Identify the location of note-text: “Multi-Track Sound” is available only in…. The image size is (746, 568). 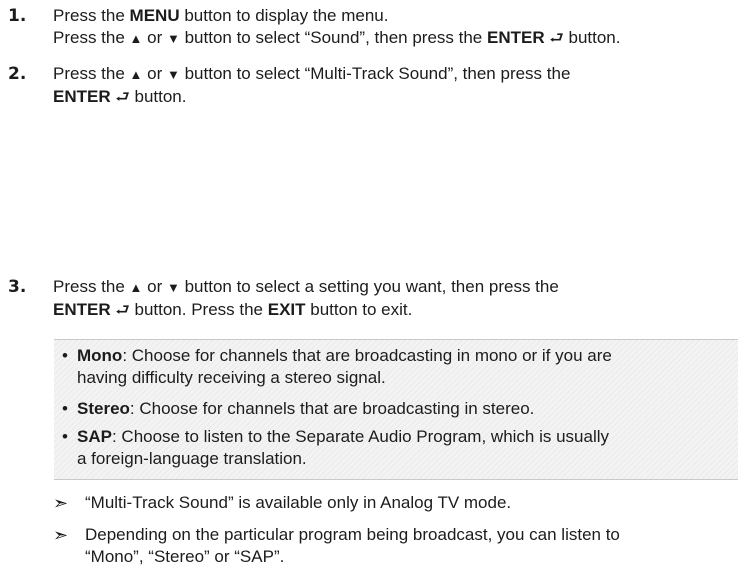
(413, 503).